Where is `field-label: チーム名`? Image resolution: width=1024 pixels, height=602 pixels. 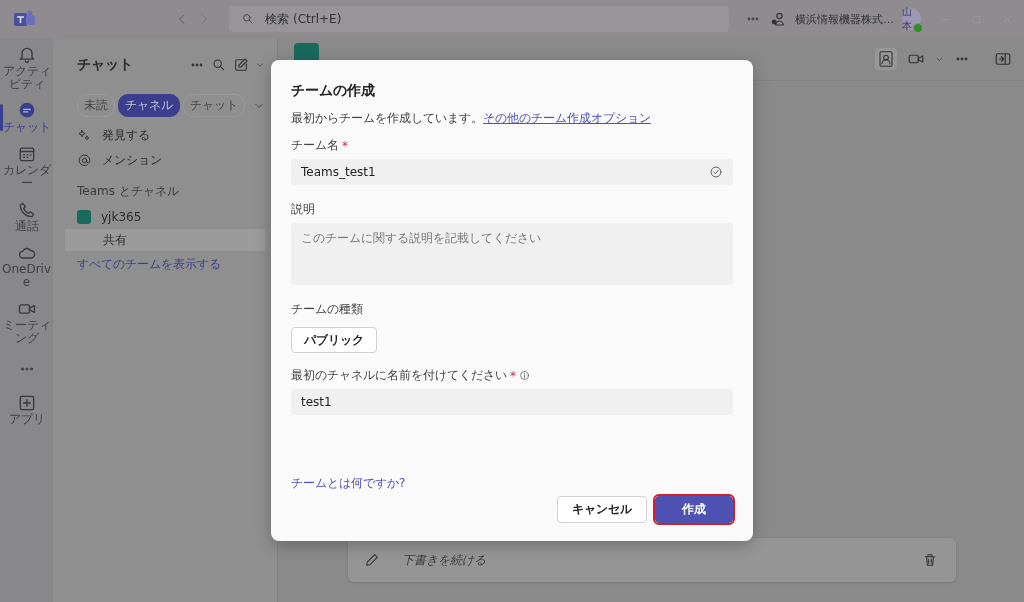 field-label: チーム名 is located at coordinates (315, 145).